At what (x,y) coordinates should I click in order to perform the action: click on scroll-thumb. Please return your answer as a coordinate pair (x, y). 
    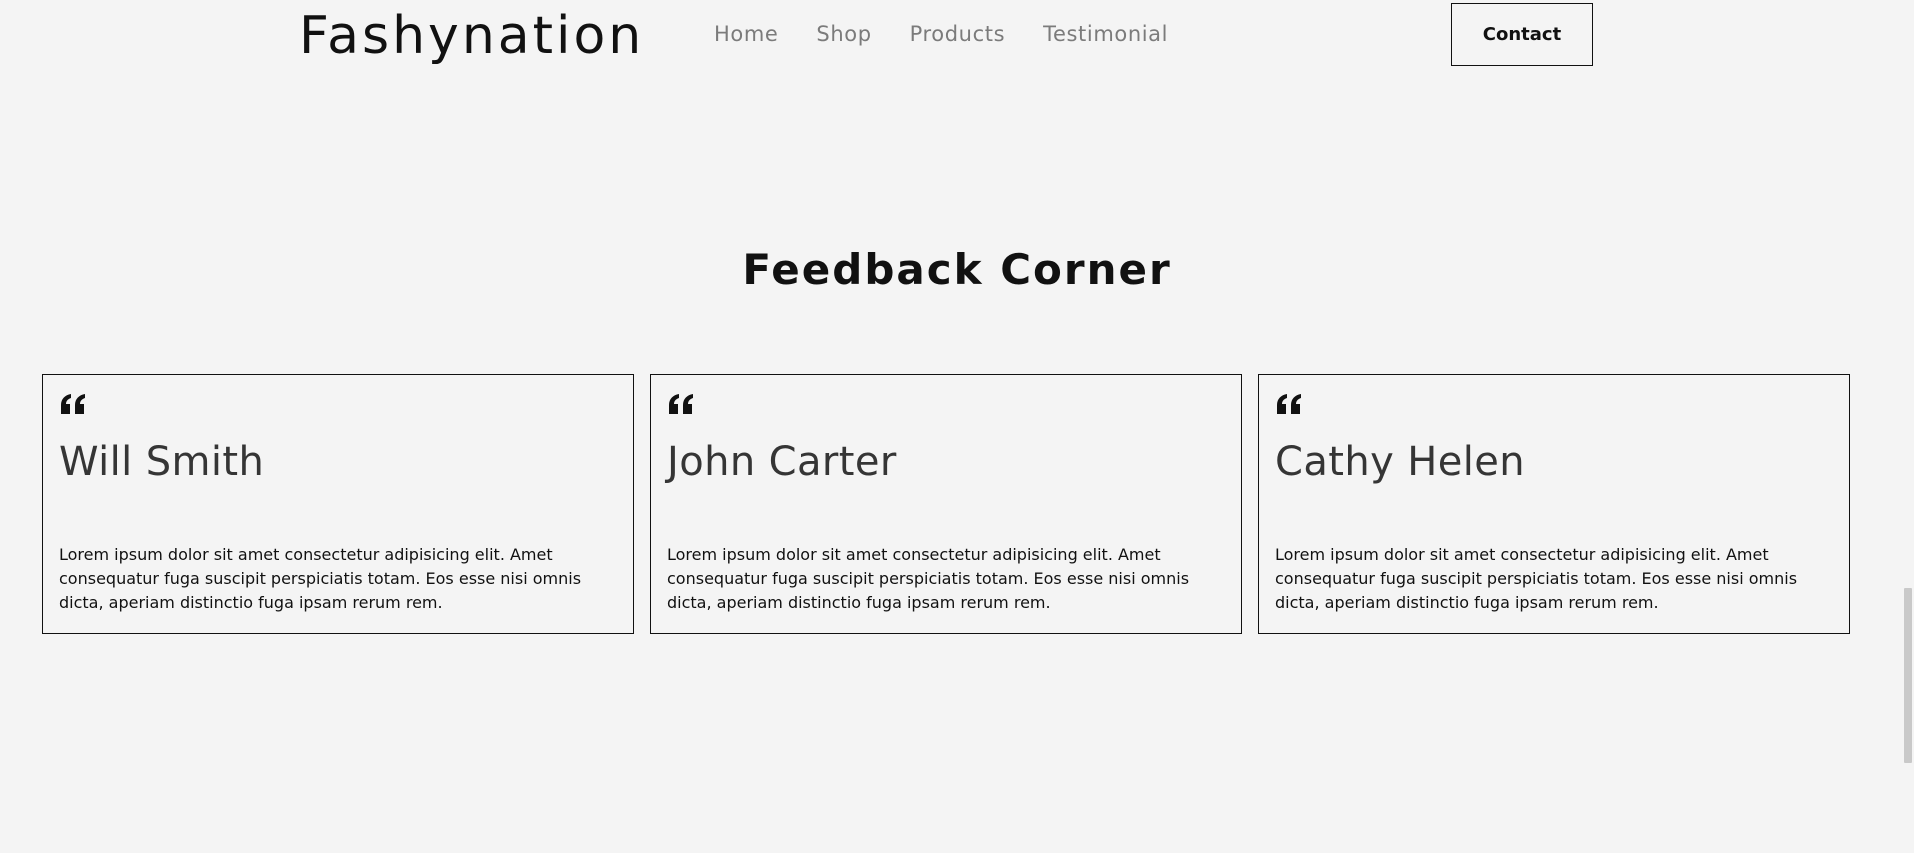
    Looking at the image, I should click on (1908, 675).